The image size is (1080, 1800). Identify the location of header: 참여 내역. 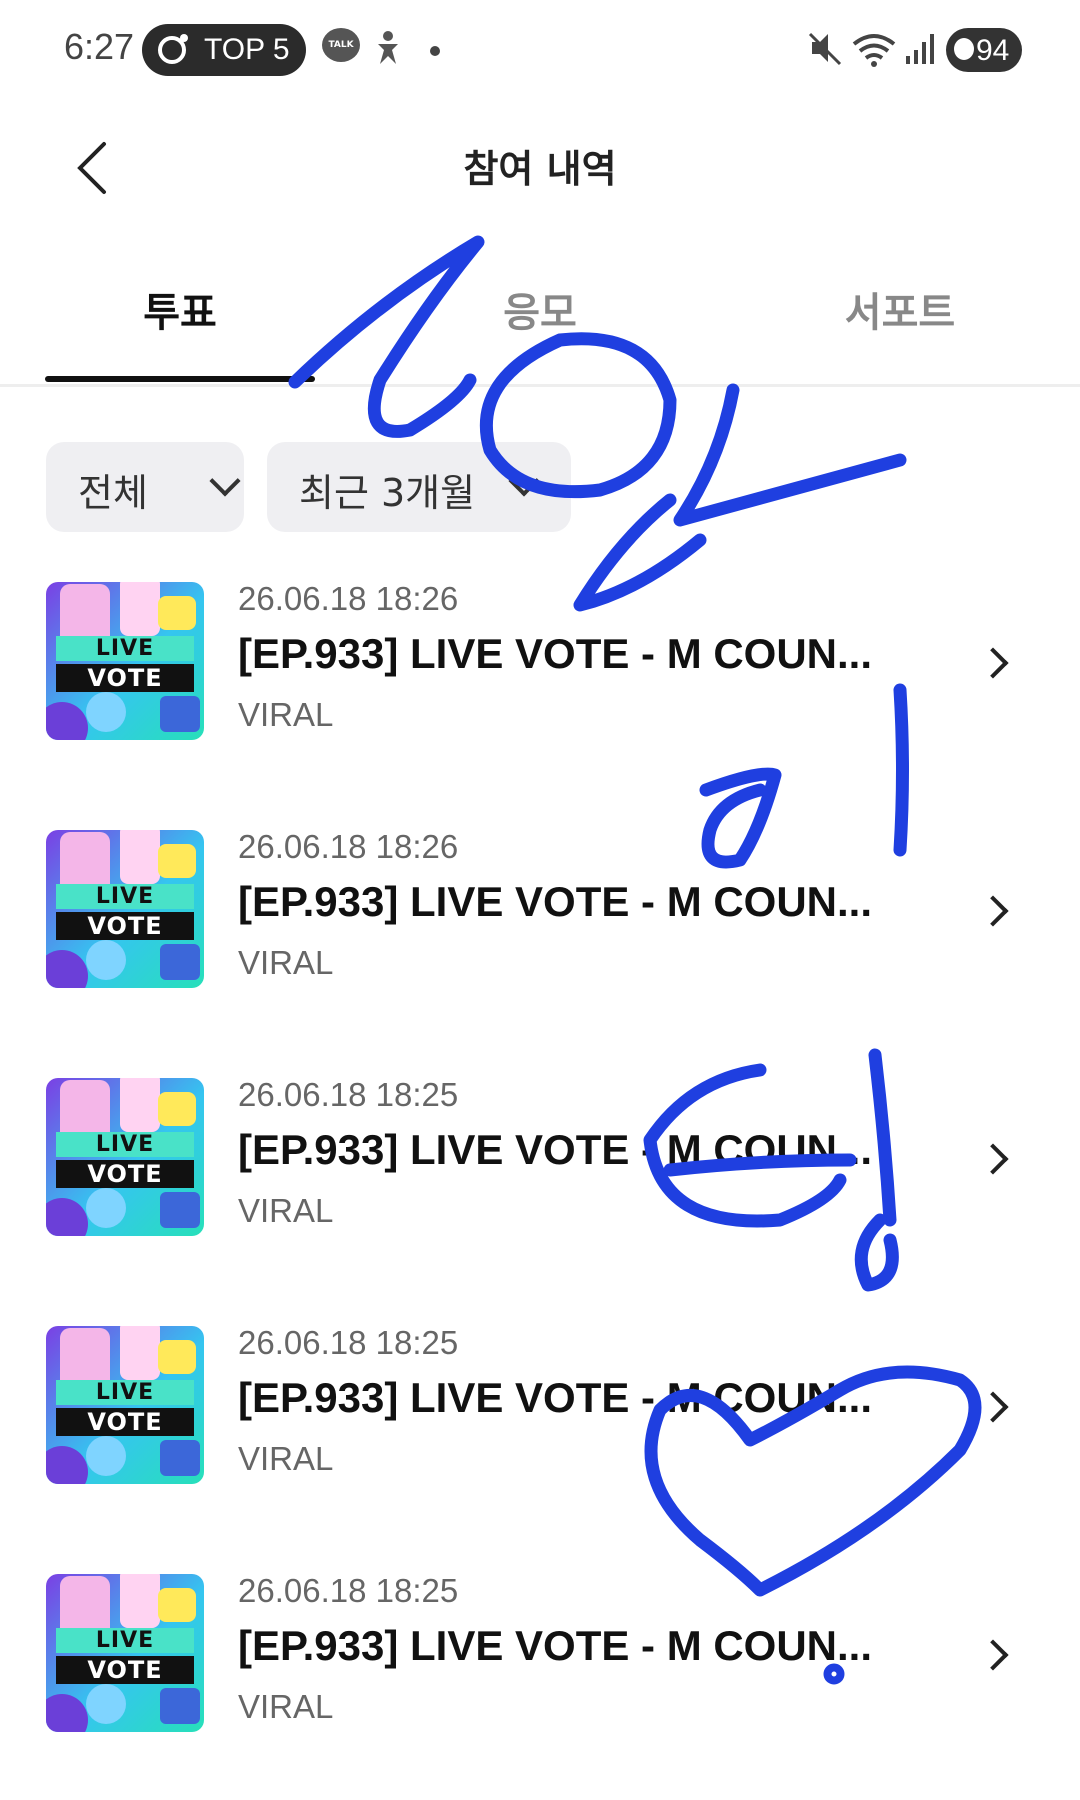
(540, 165).